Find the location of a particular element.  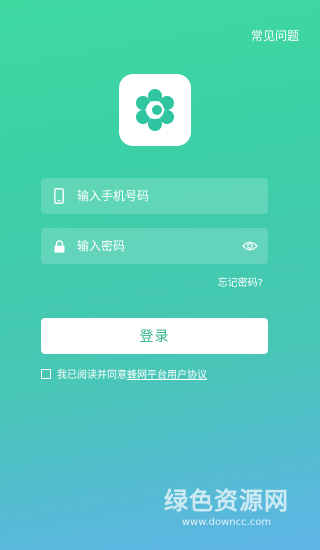

agreement-row: 我已阅读并同意 蜂网平台用户协议 is located at coordinates (124, 373).